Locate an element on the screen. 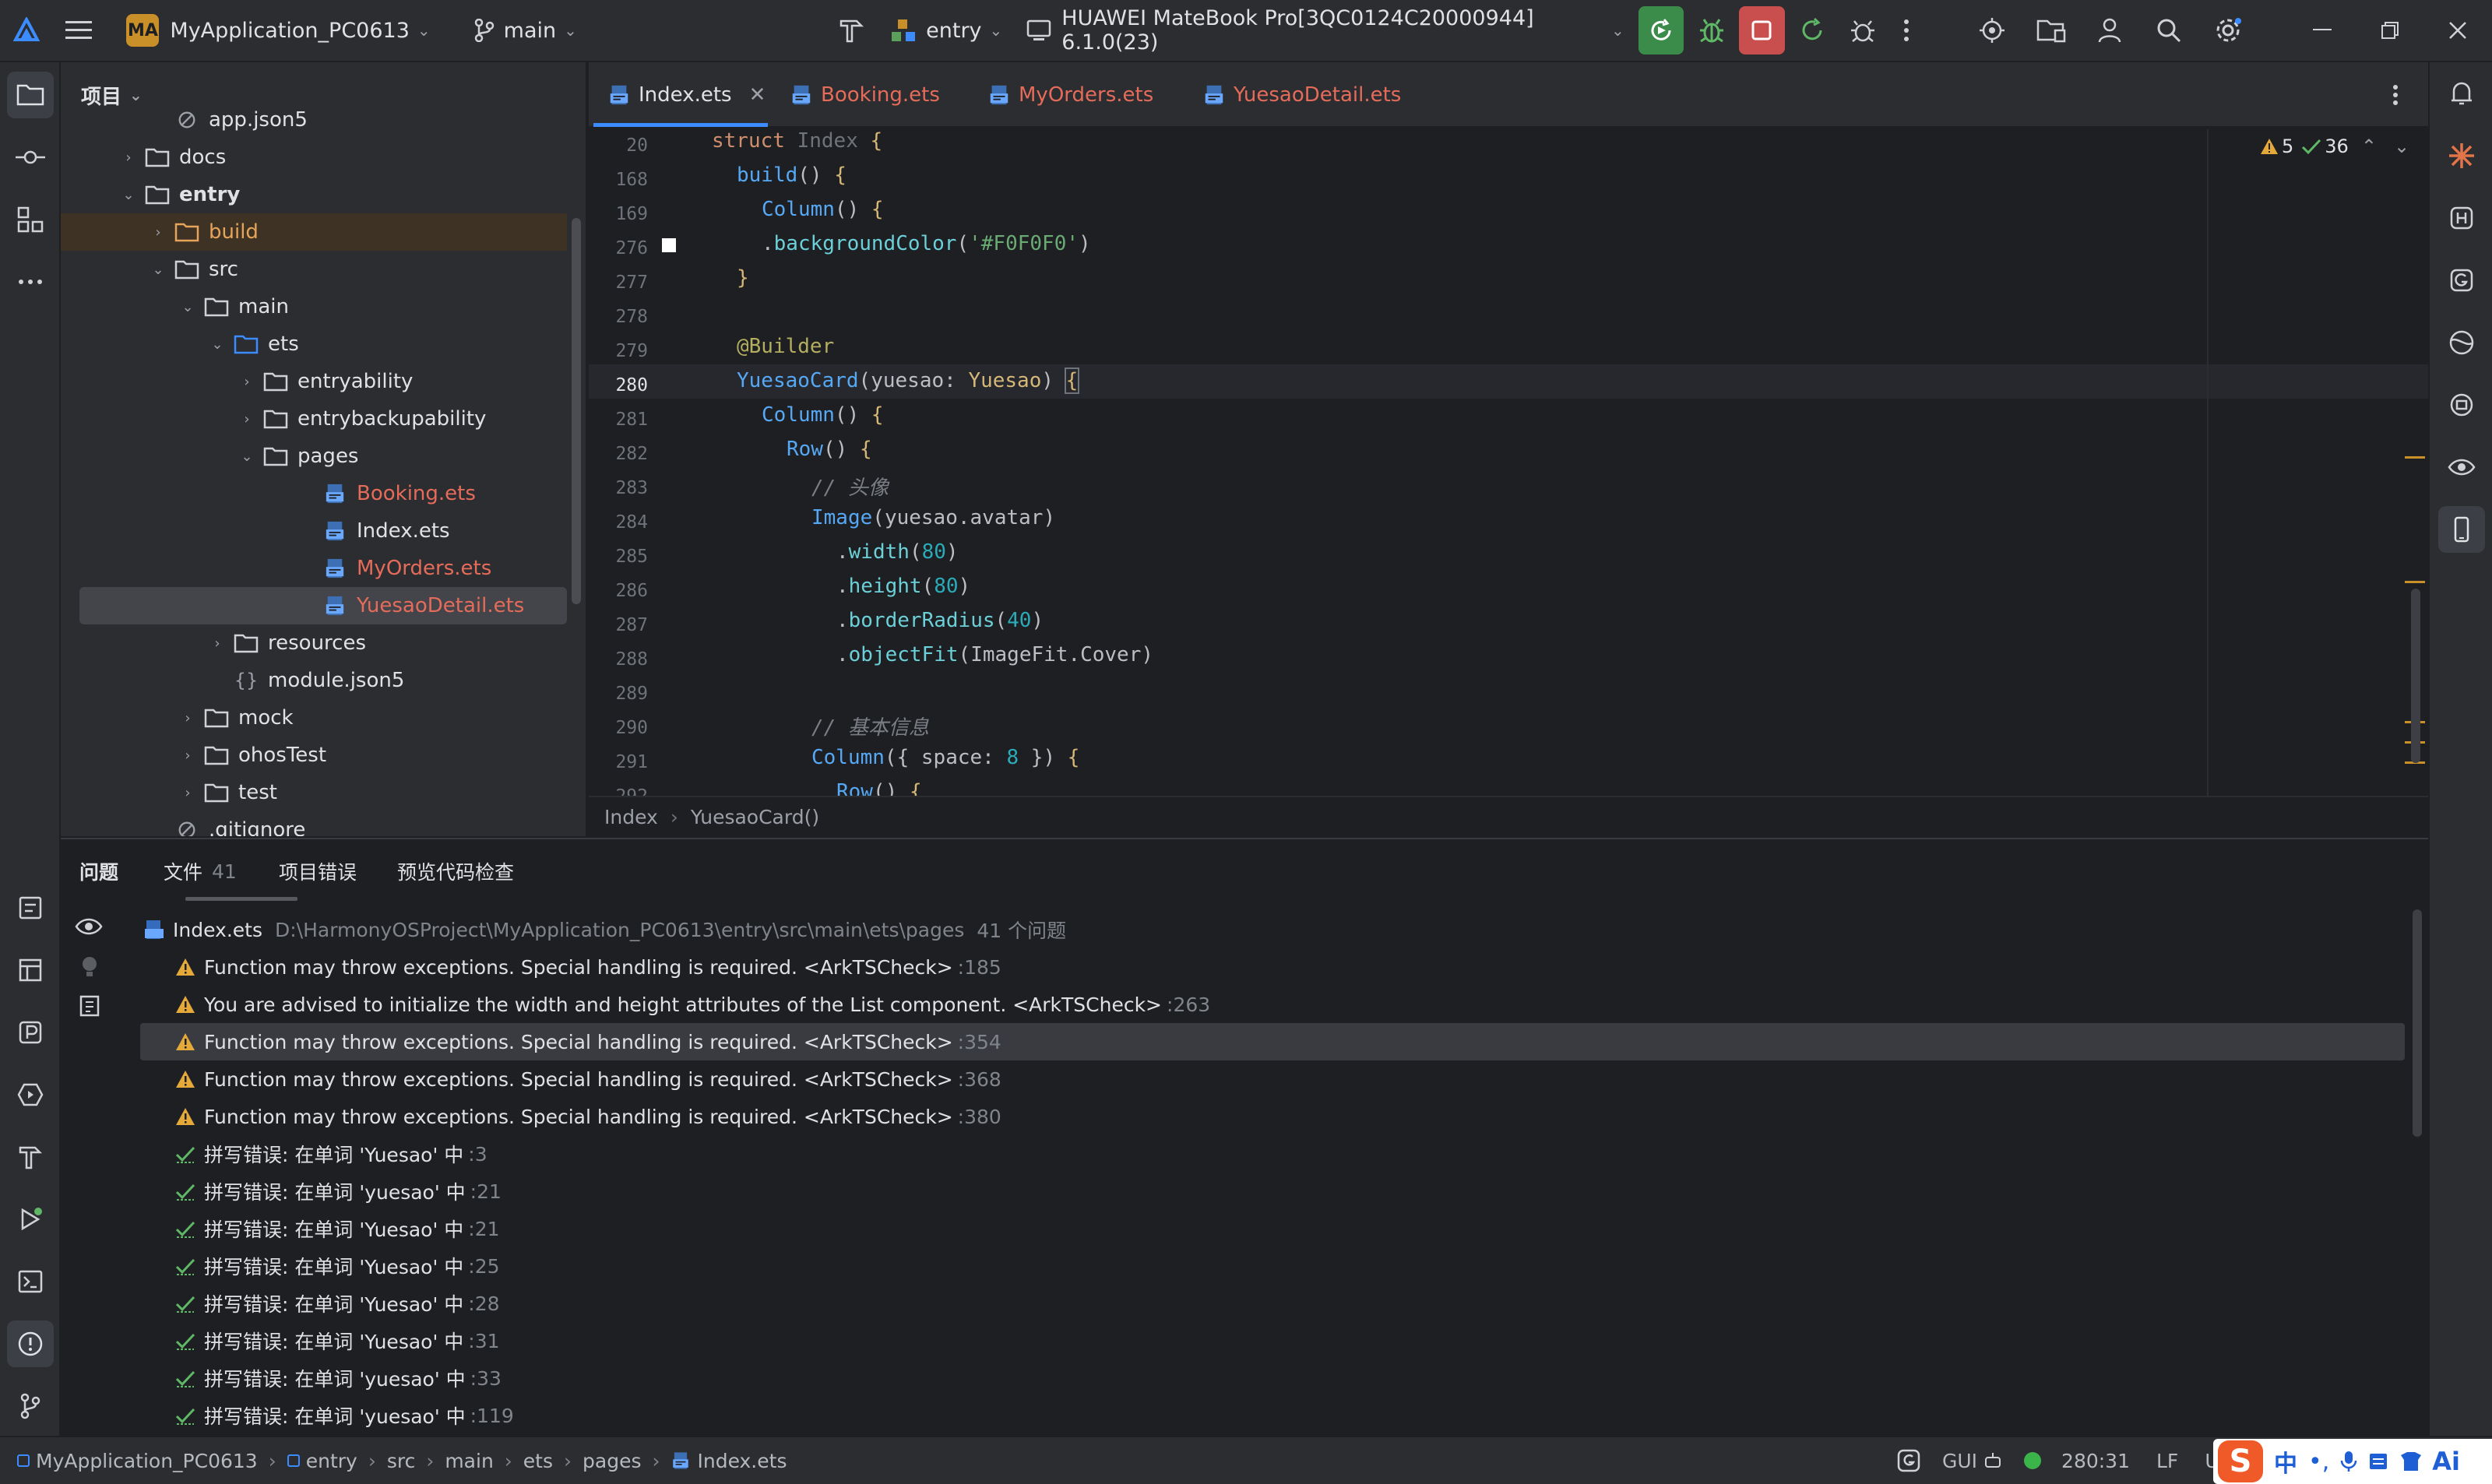  problems-icon is located at coordinates (31, 1343).